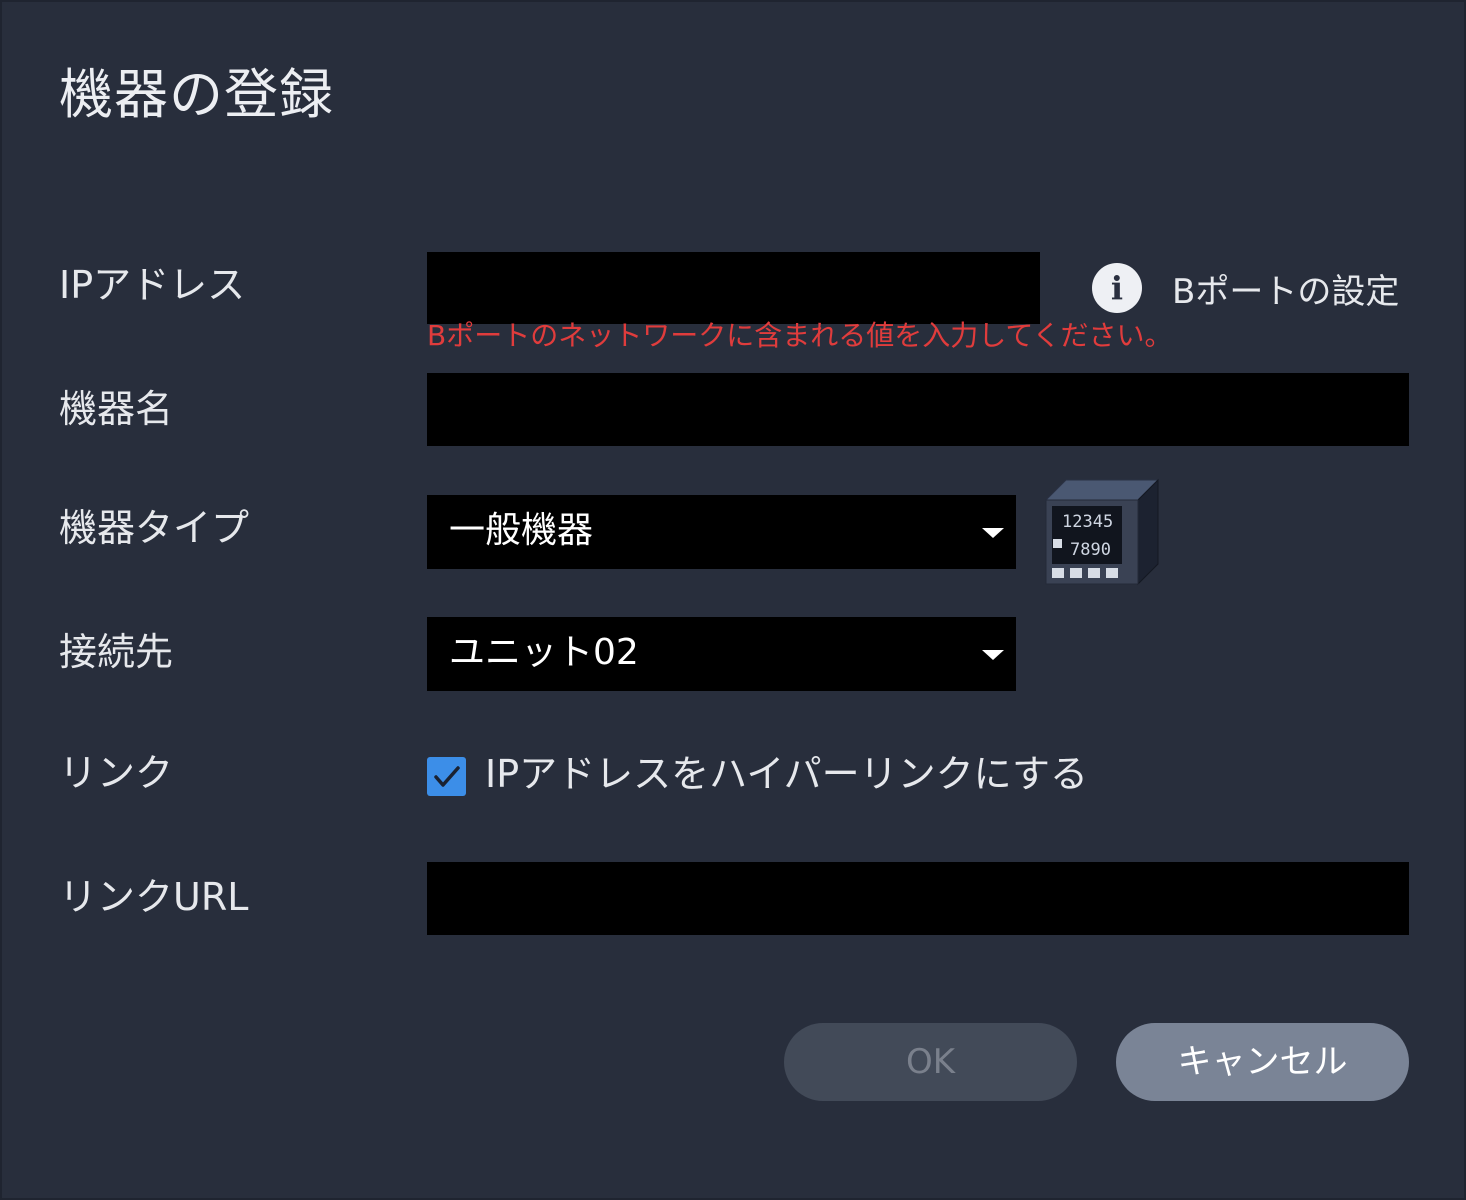  I want to click on ip-address-input, so click(733, 288).